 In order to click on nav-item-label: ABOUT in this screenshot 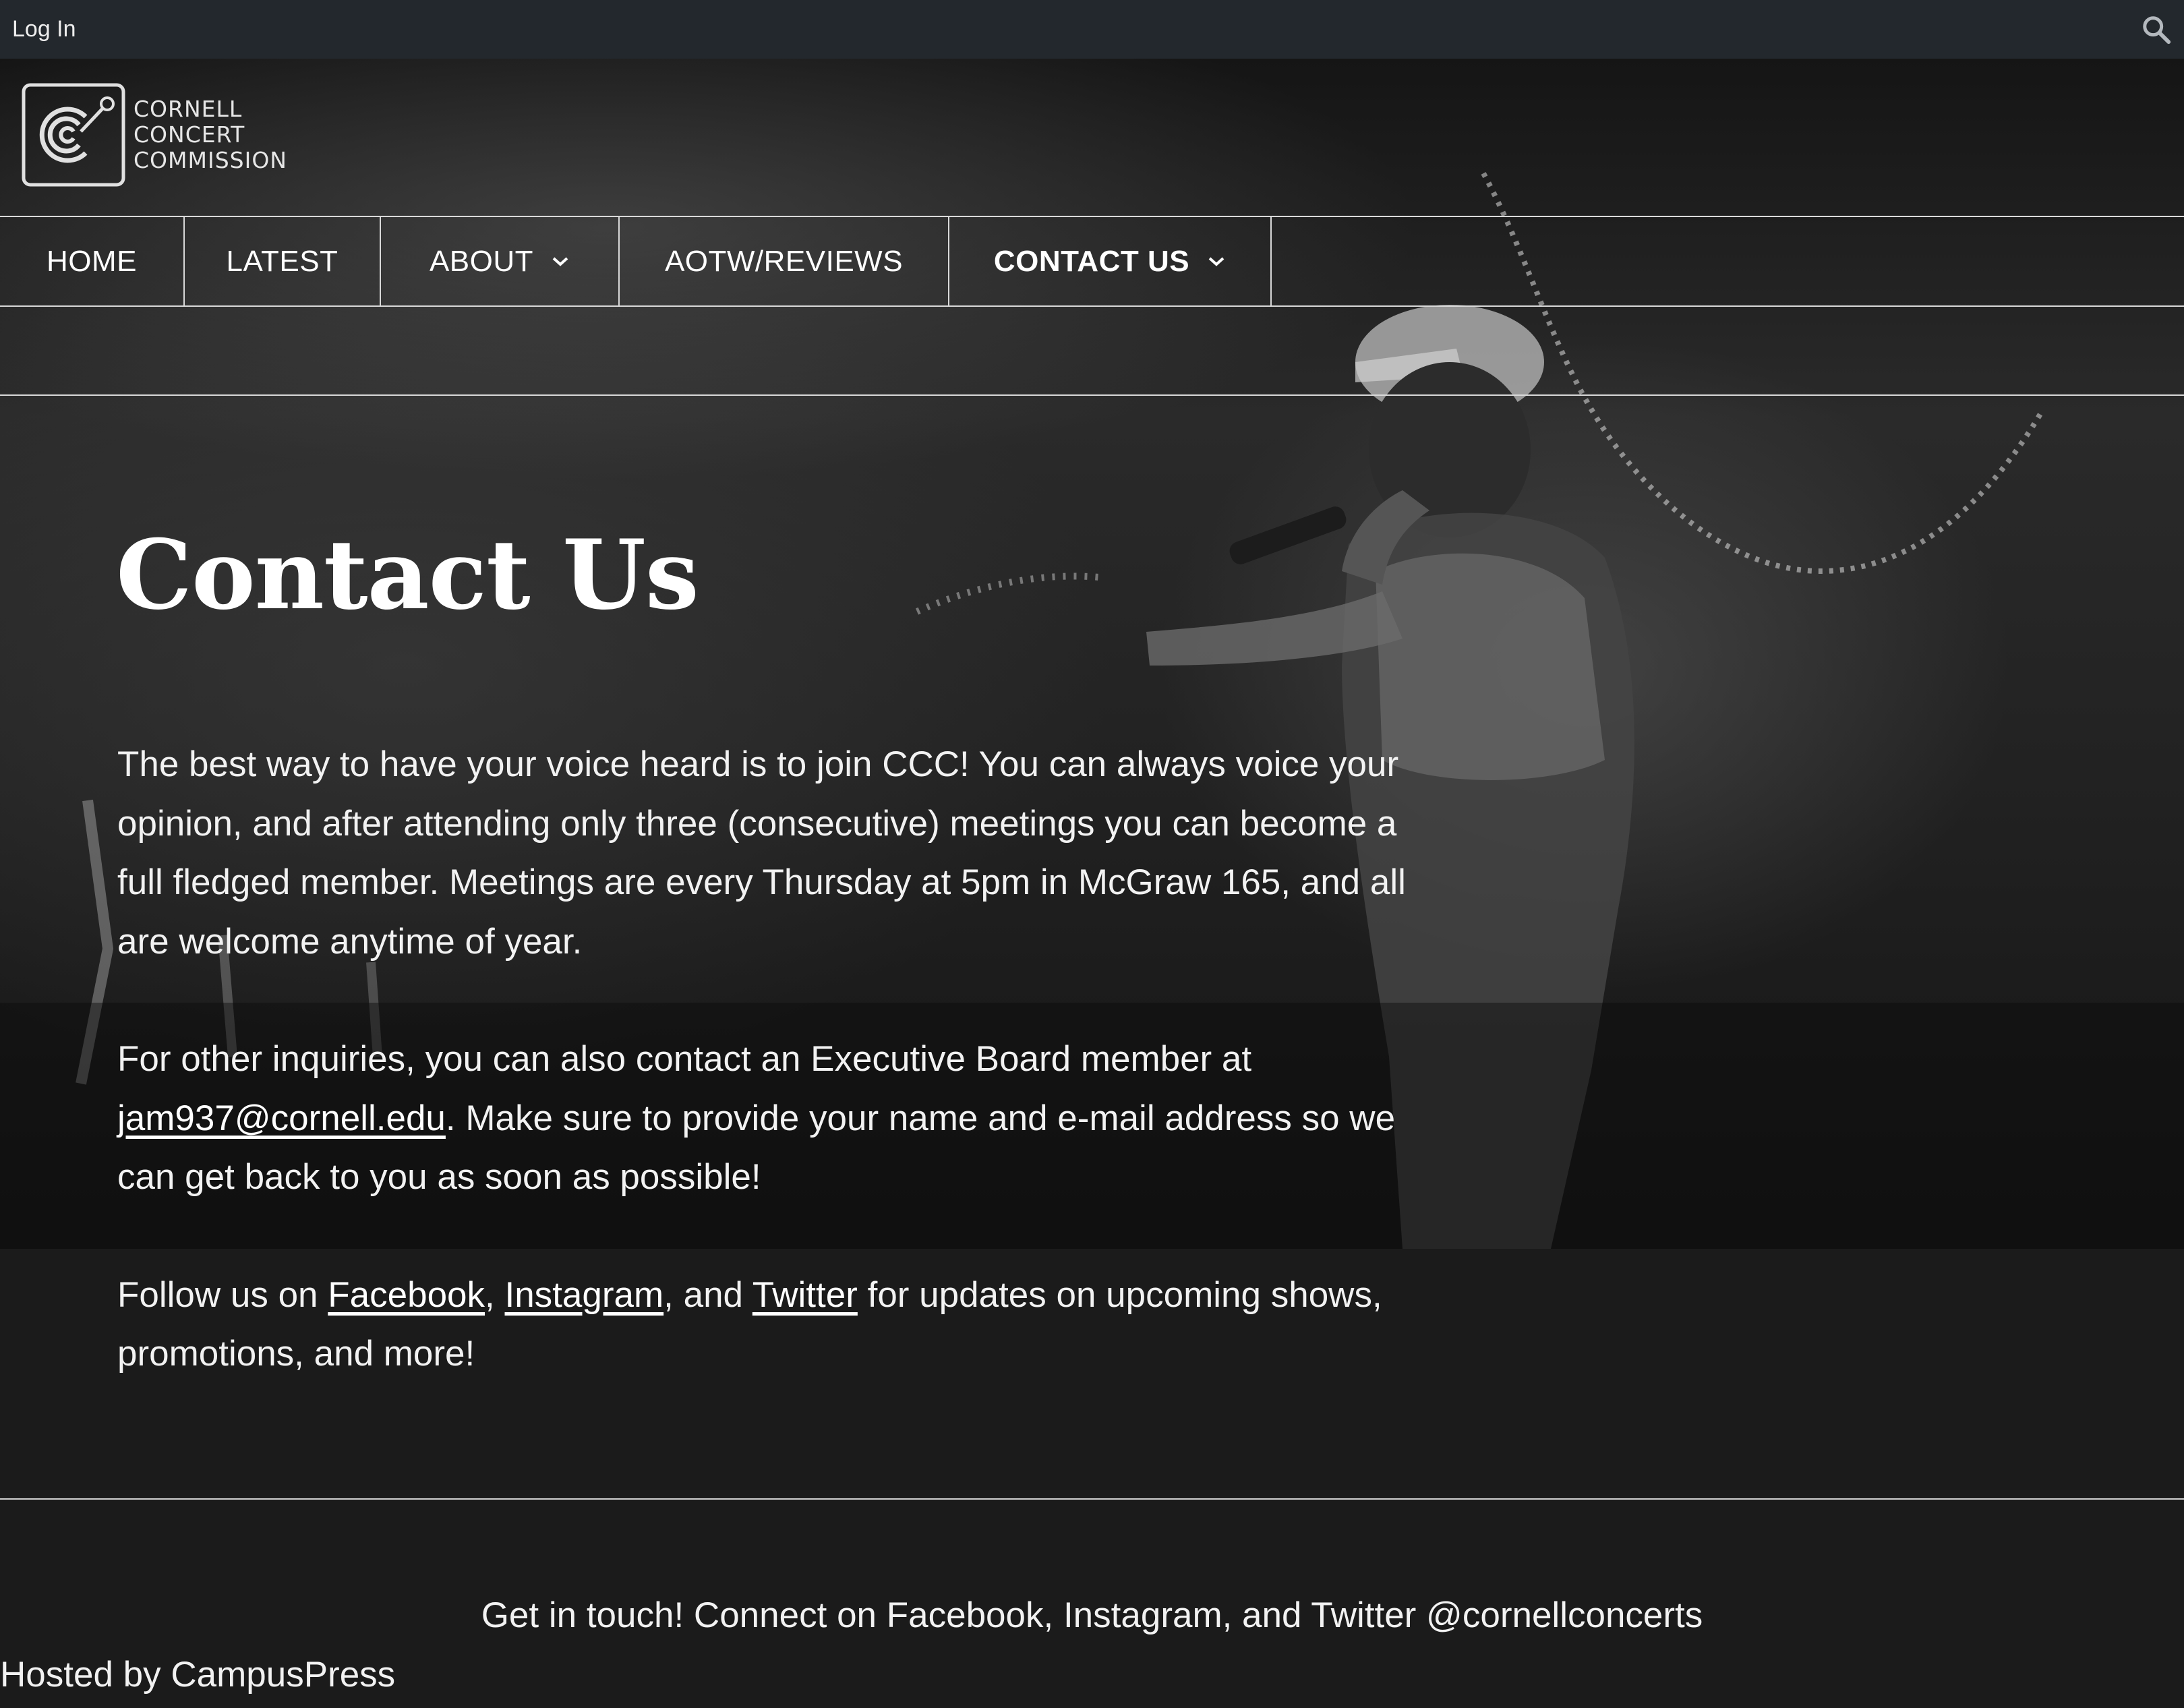, I will do `click(481, 261)`.